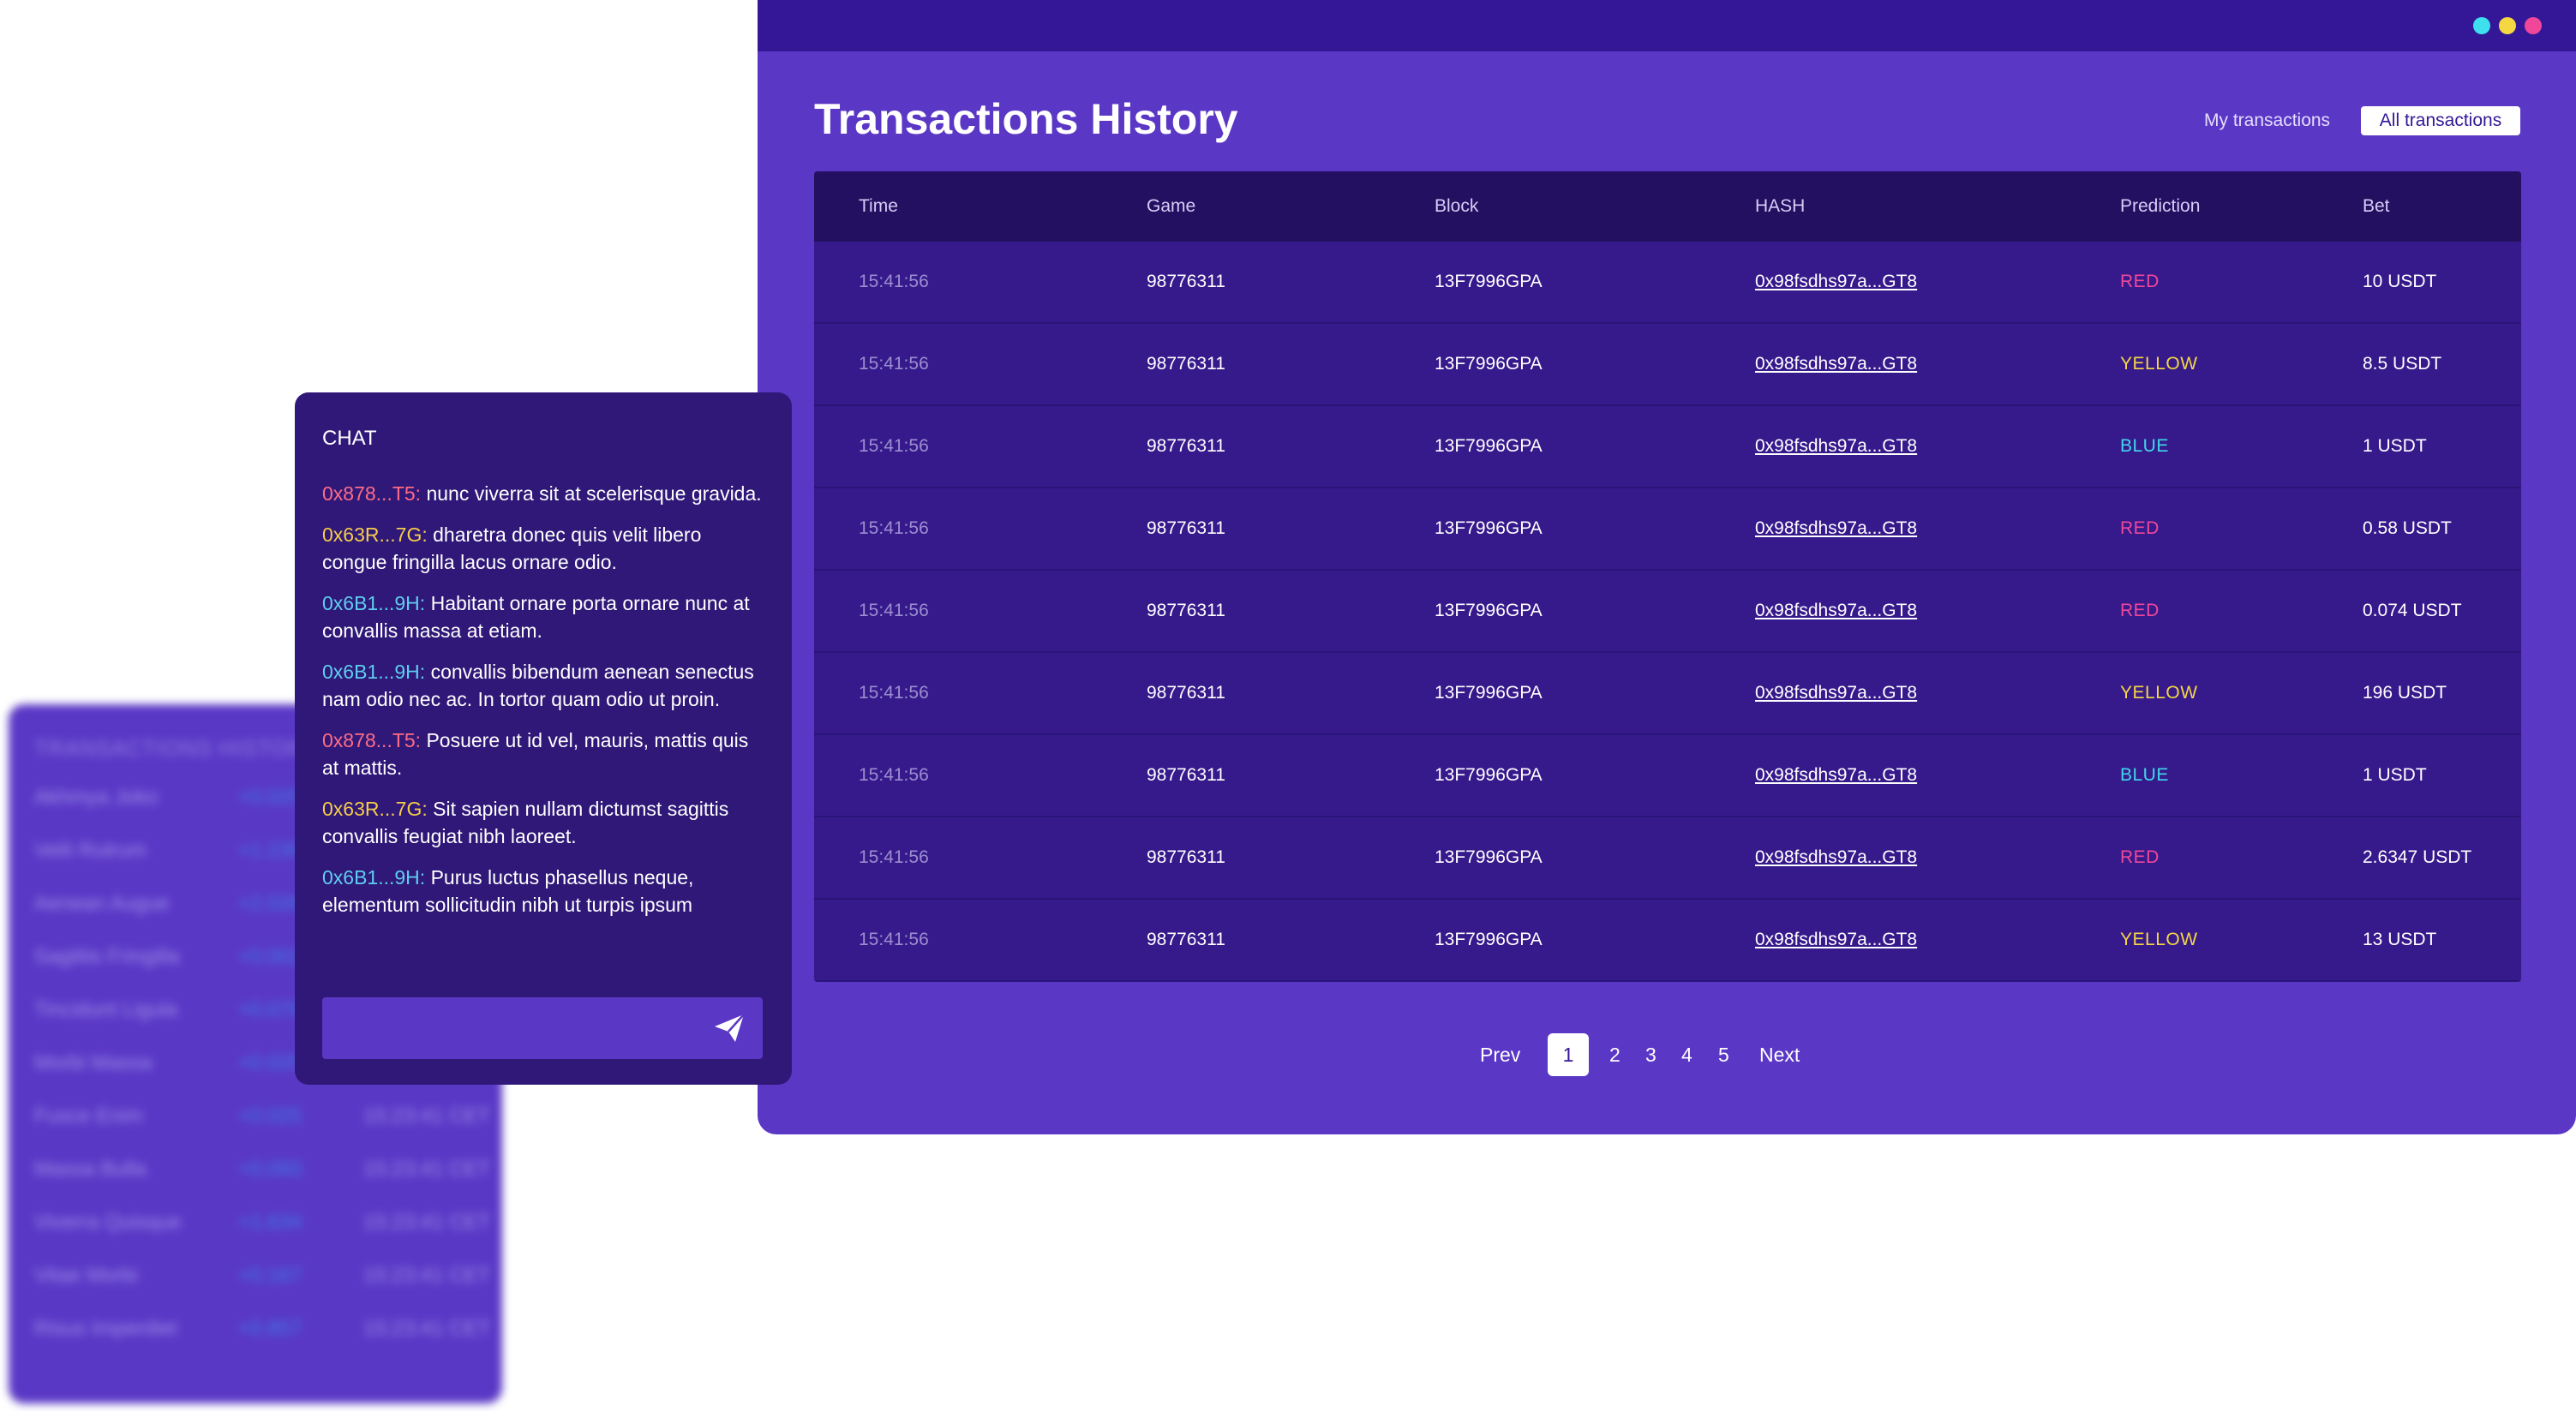 The image size is (2576, 1412). What do you see at coordinates (2402, 364) in the screenshot?
I see `cell-bet: 8.5 USDT` at bounding box center [2402, 364].